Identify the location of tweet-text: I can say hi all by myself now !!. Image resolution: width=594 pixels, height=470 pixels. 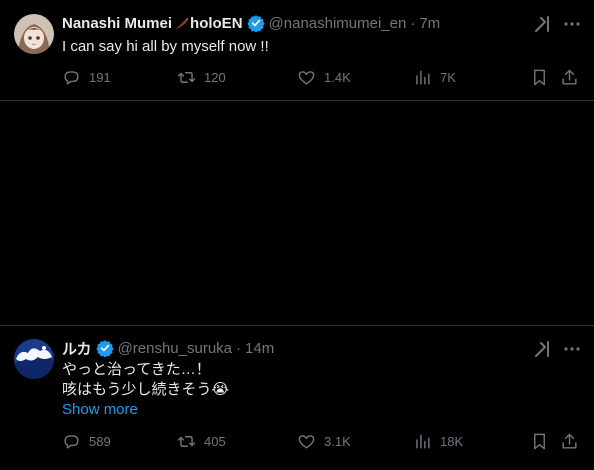
(165, 46).